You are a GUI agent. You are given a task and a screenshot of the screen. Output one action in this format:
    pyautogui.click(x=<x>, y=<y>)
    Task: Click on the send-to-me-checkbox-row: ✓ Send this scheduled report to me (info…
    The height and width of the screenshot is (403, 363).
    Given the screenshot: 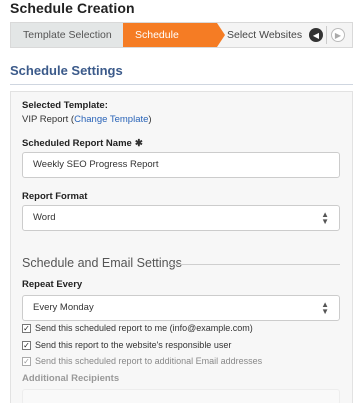 What is the action you would take?
    pyautogui.click(x=137, y=328)
    